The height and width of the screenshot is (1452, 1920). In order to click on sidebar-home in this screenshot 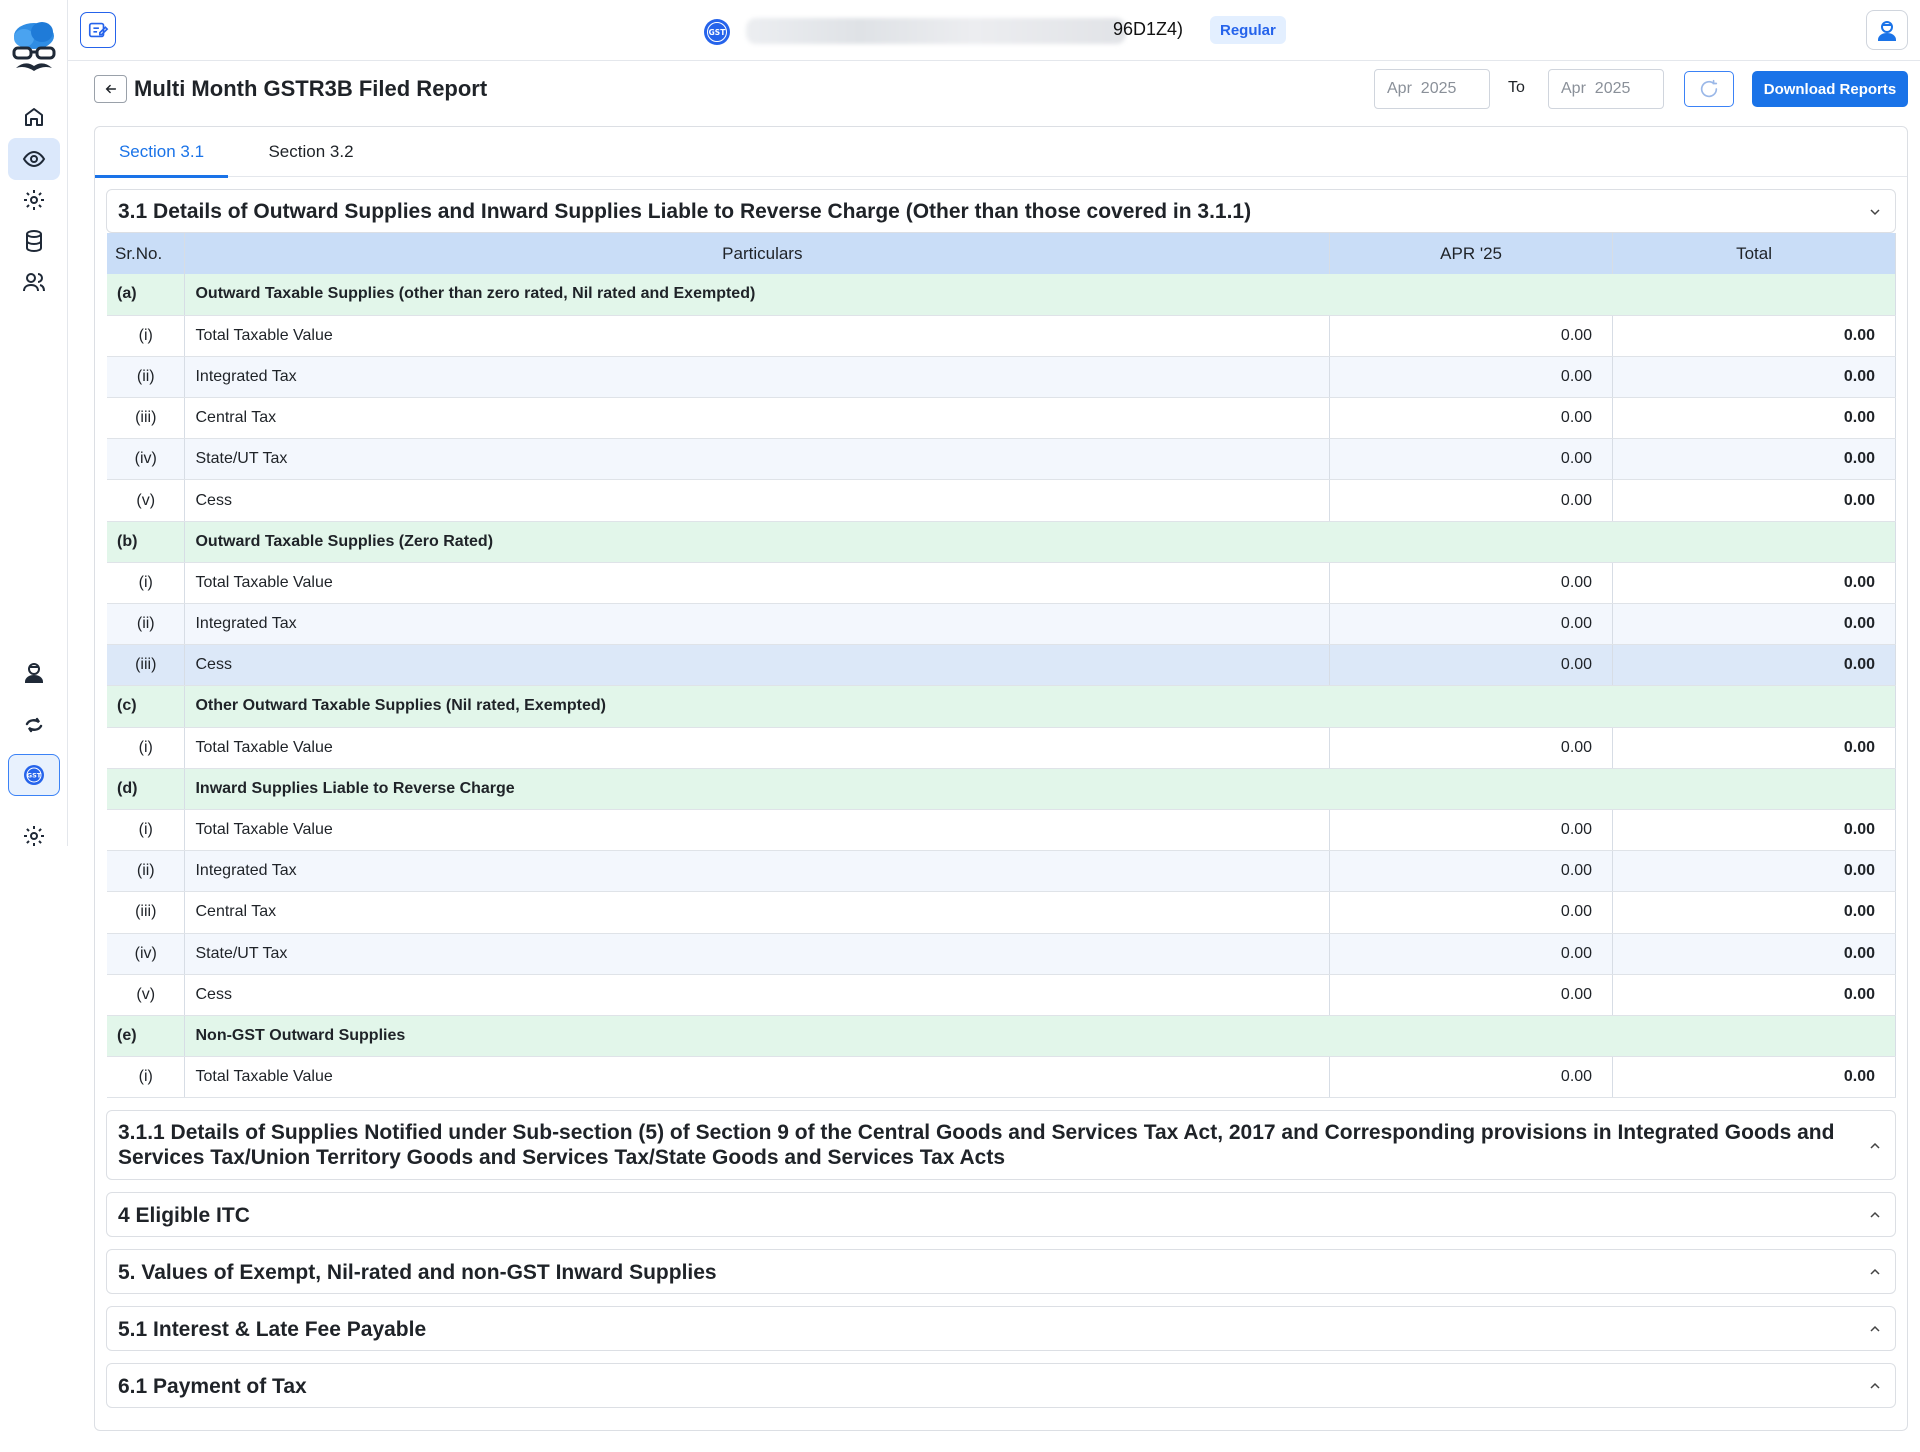, I will do `click(34, 117)`.